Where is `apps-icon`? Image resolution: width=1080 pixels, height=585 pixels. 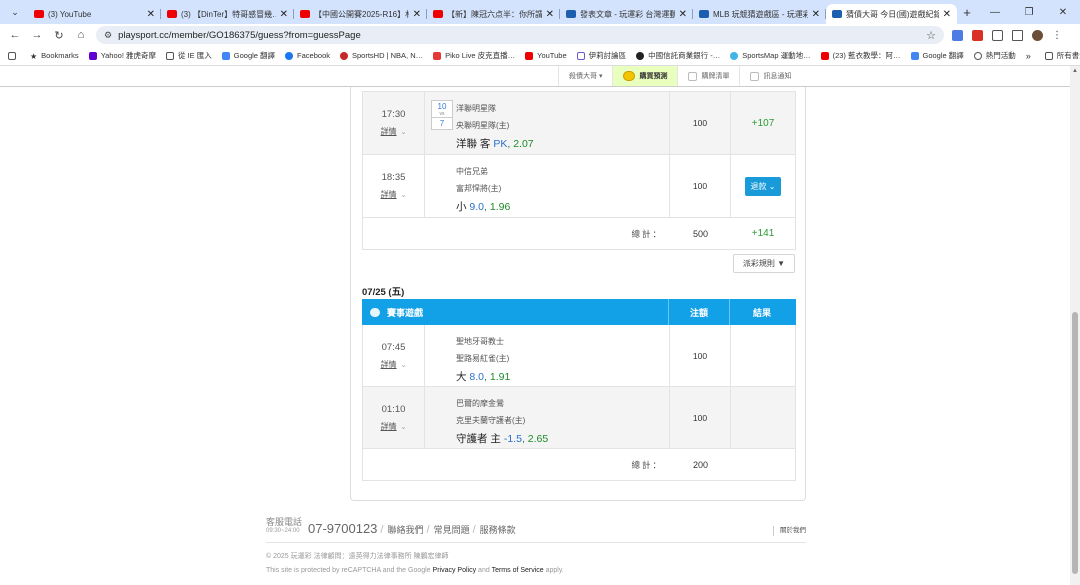 apps-icon is located at coordinates (14, 55).